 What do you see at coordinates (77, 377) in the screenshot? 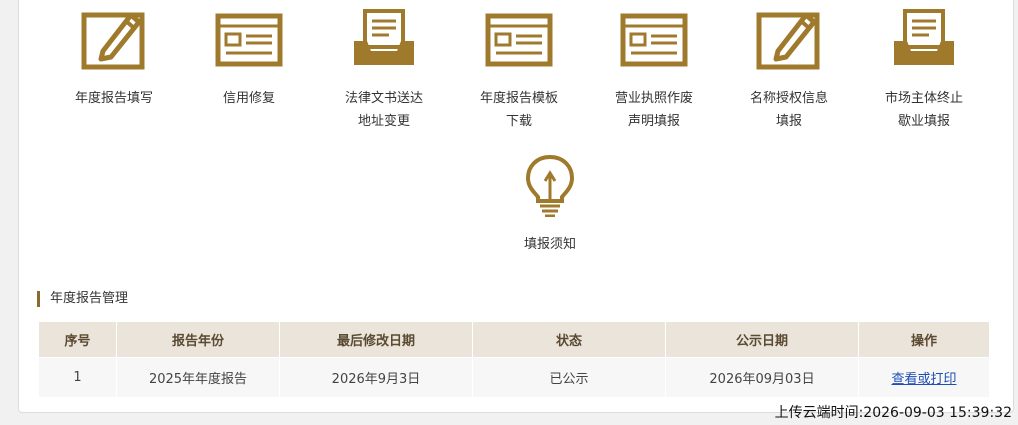
I see `cell-index: 1` at bounding box center [77, 377].